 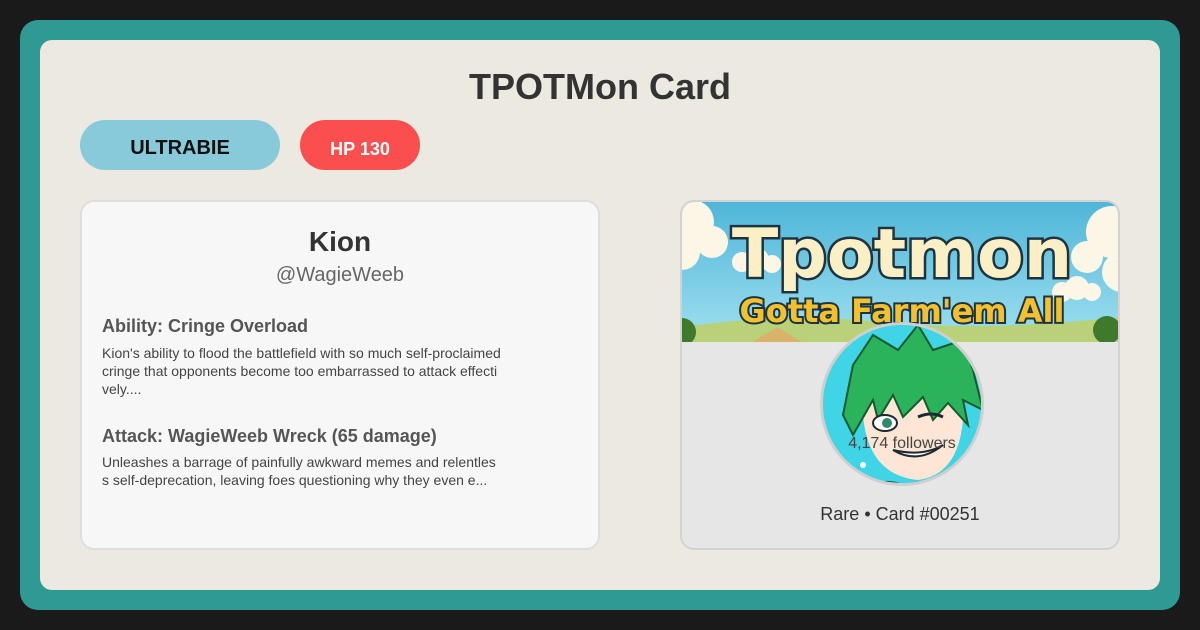 What do you see at coordinates (902, 443) in the screenshot?
I see `follower-count: 4,174 followers` at bounding box center [902, 443].